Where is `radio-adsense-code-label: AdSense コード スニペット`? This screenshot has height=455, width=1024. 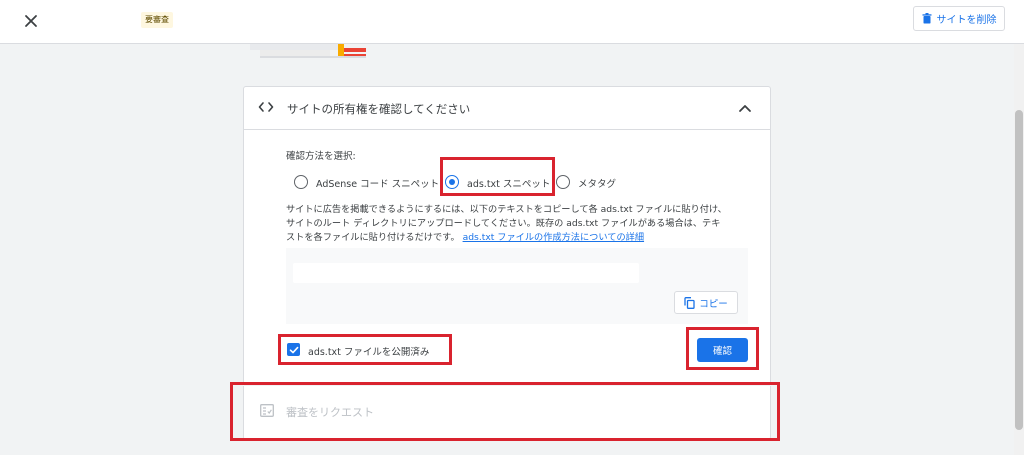 radio-adsense-code-label: AdSense コード スニペット is located at coordinates (378, 184).